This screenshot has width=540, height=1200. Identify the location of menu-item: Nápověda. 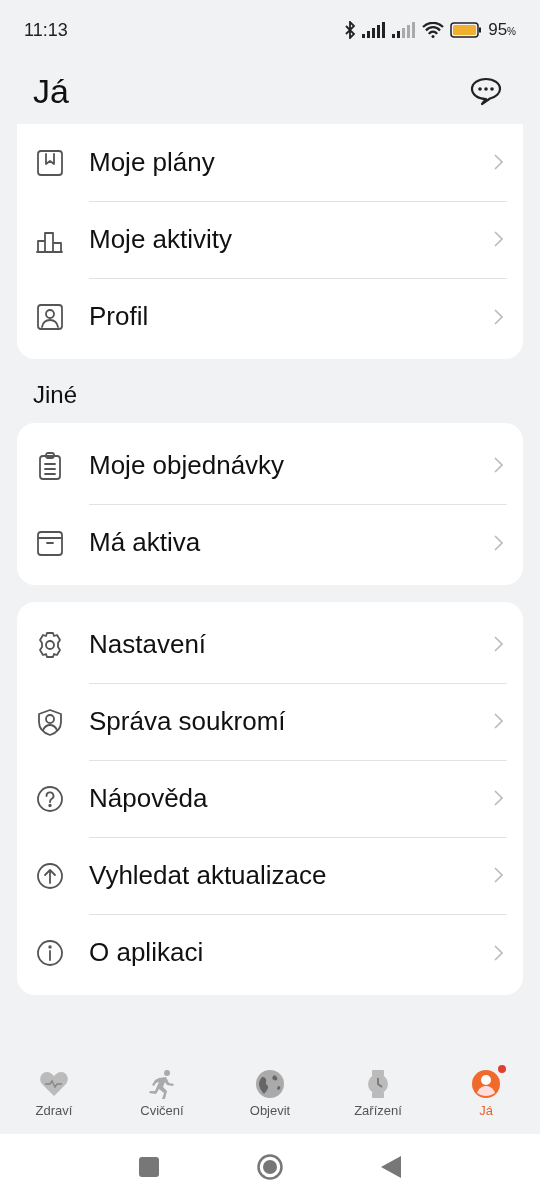
(270, 798).